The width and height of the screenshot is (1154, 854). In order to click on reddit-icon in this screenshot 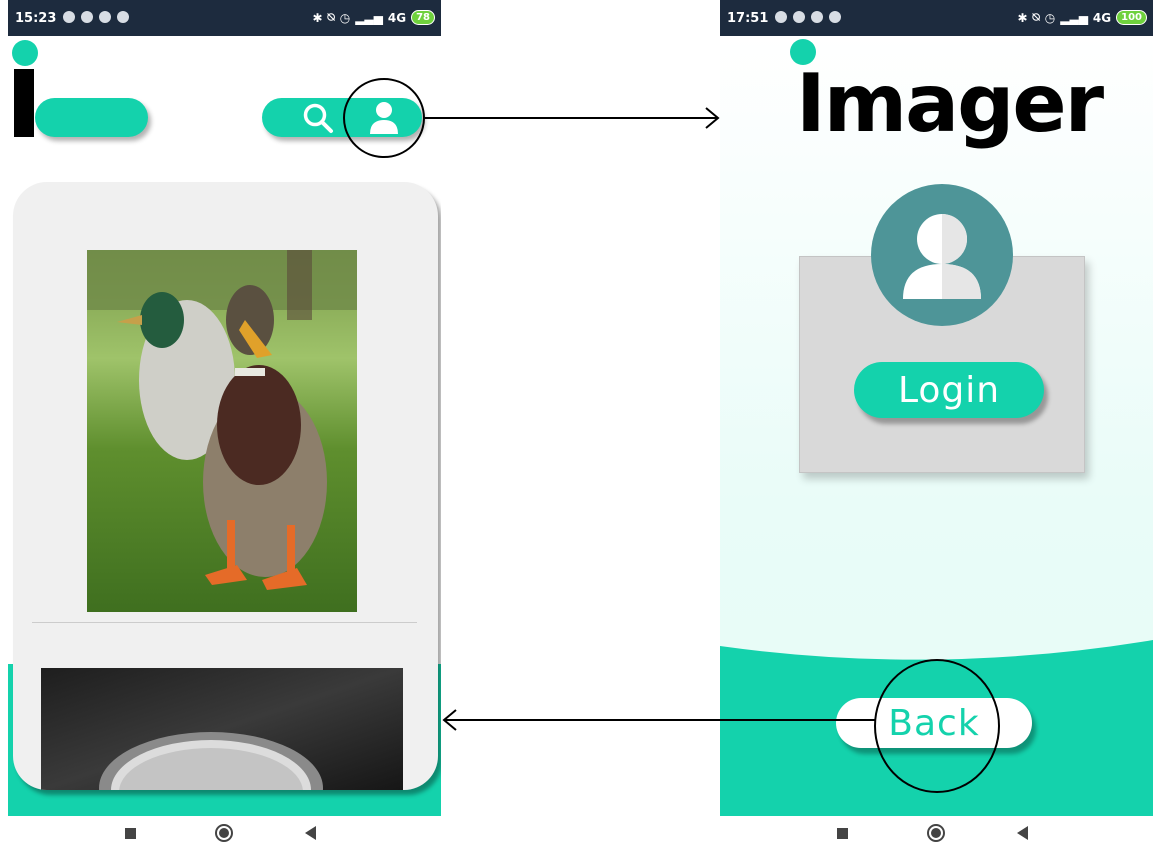, I will do `click(799, 17)`.